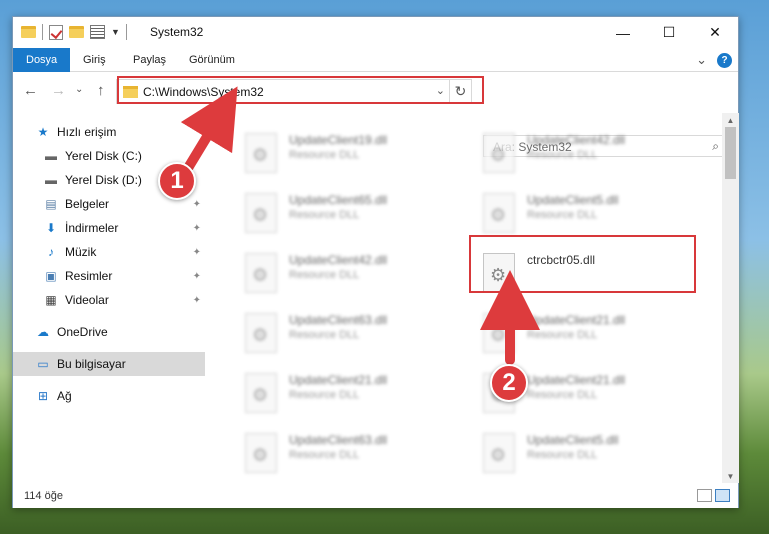 The height and width of the screenshot is (534, 769). I want to click on ribbon-tabs: Dosya Giriş Paylaş Görünüm ⌄ ?, so click(375, 60).